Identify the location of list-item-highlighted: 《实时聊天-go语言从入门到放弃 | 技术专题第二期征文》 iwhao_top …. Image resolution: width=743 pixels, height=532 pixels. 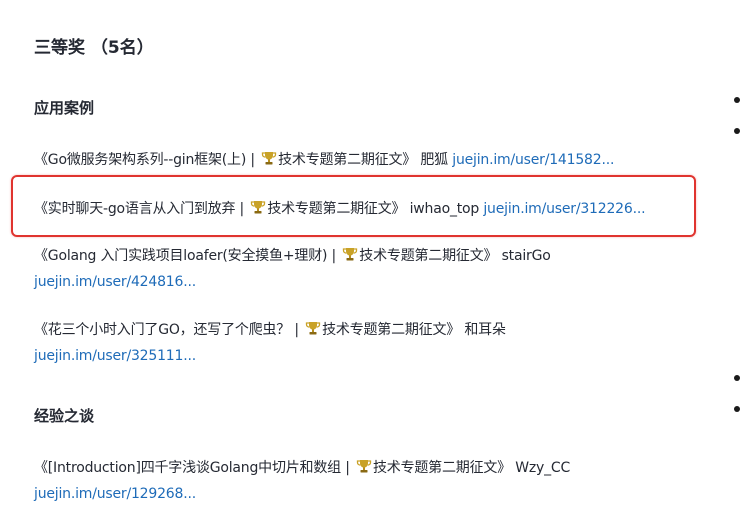
(364, 209).